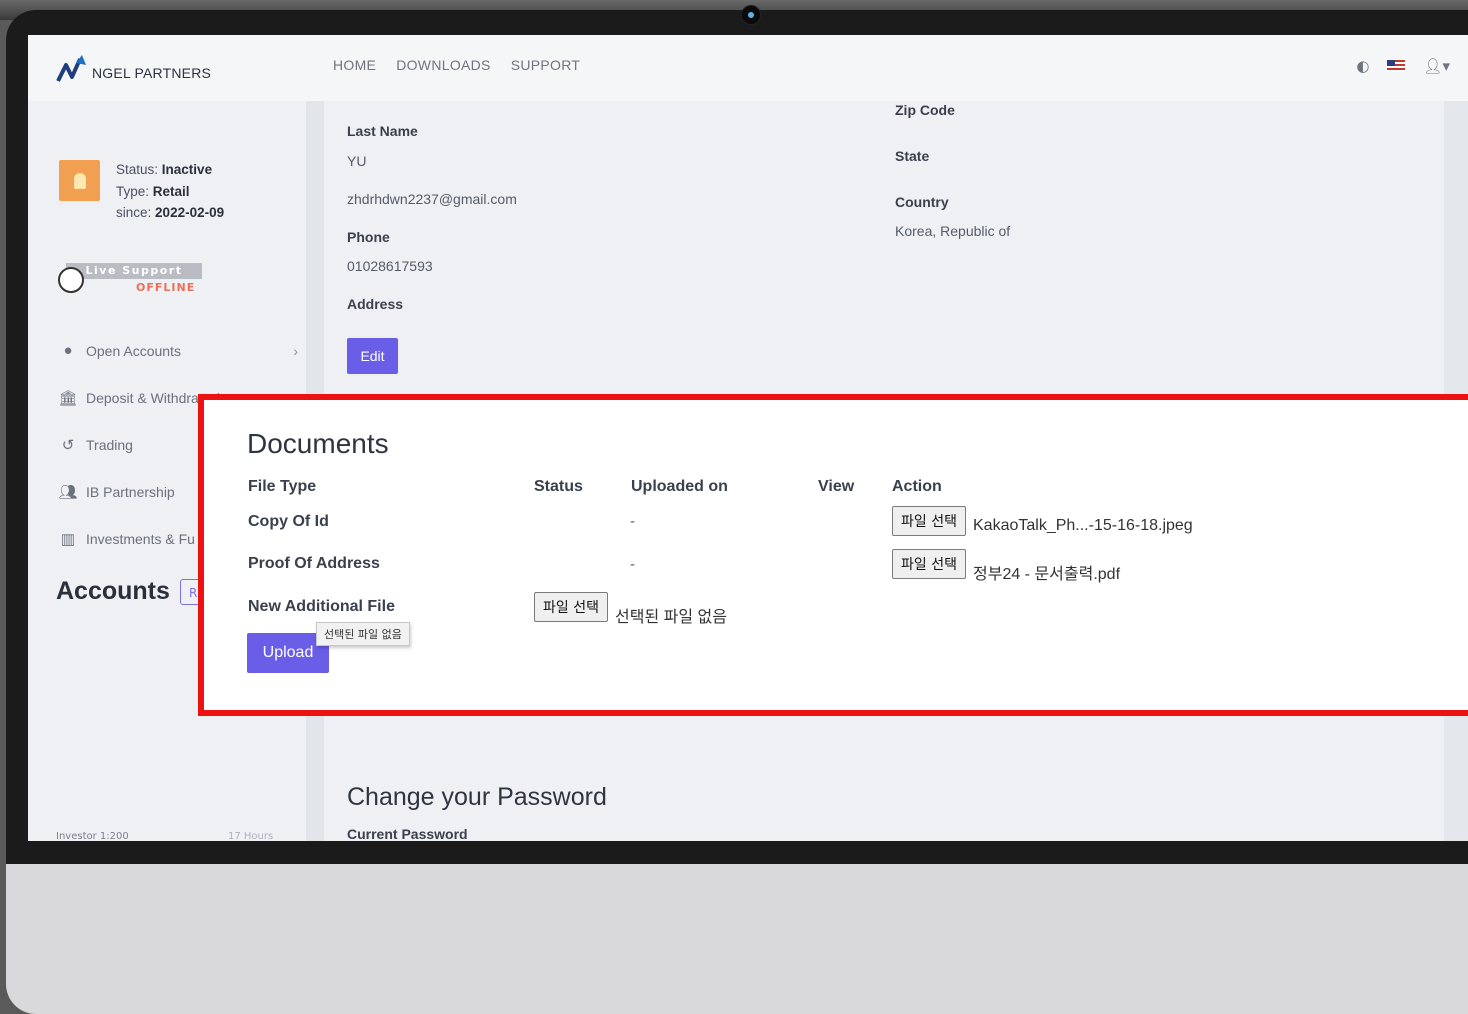  What do you see at coordinates (113, 591) in the screenshot?
I see `accounts-heading: Accounts` at bounding box center [113, 591].